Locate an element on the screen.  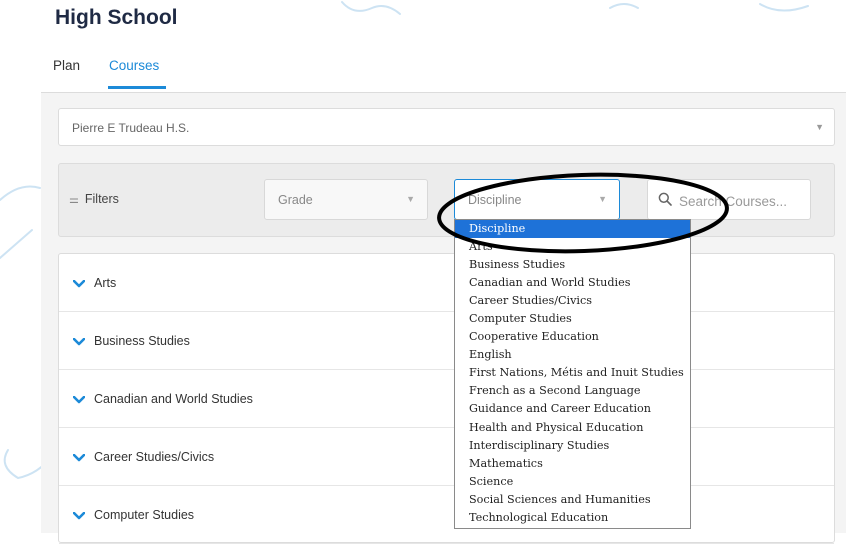
list-item-canadian-world-studies: Canadian and World Studies is located at coordinates (446, 399).